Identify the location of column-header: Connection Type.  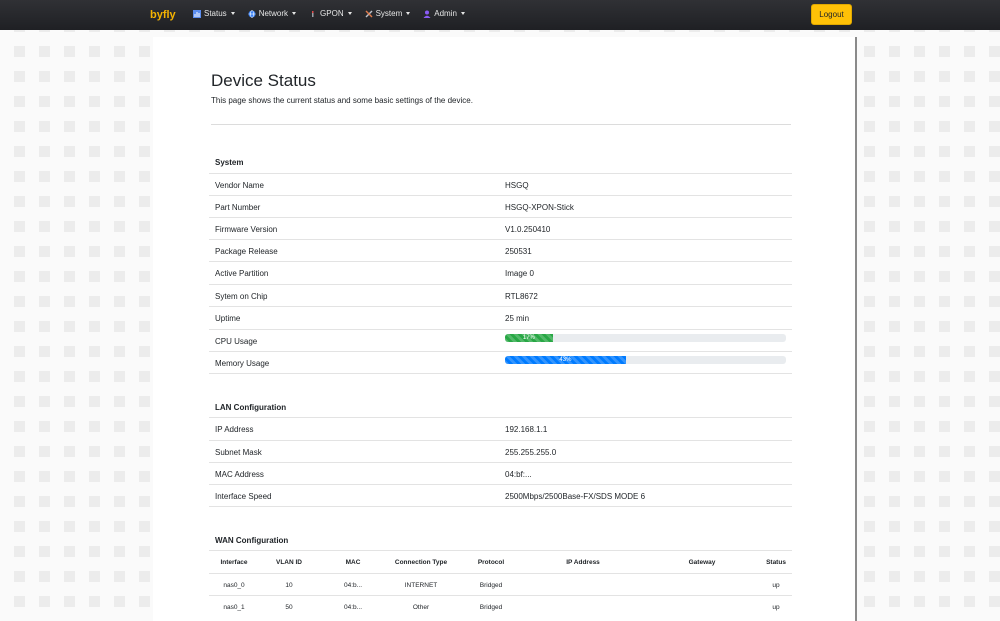
(421, 562).